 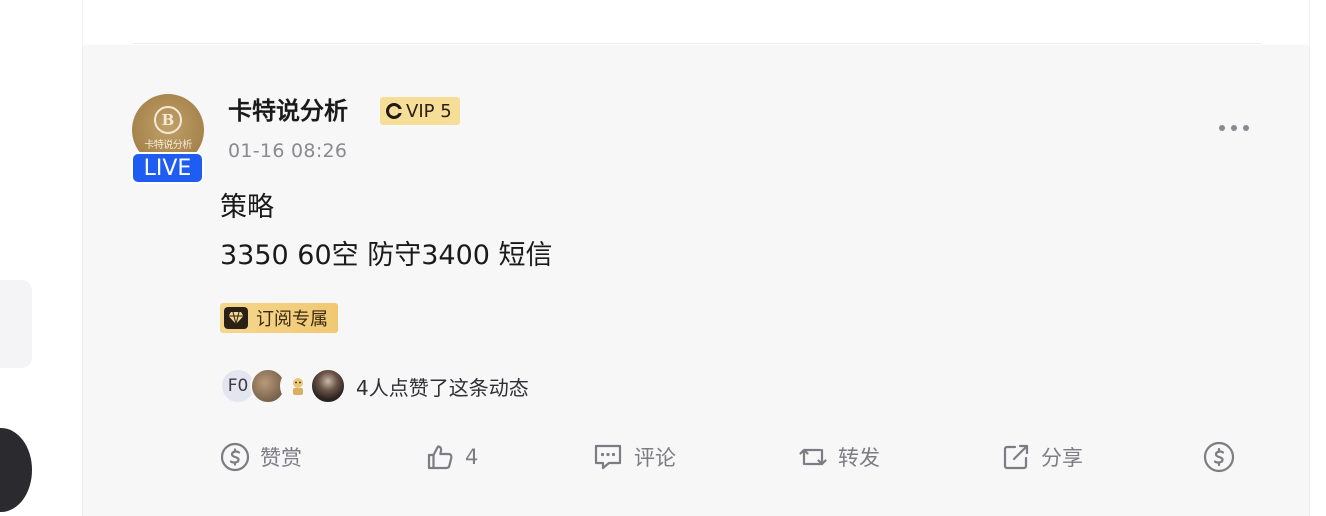 I want to click on live-badge: LIVE, so click(x=167, y=168).